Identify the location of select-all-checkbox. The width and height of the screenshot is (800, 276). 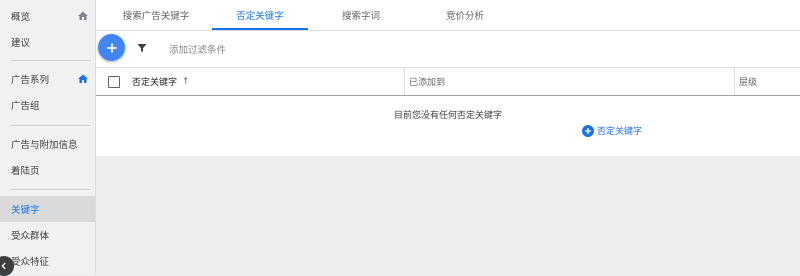
(114, 82).